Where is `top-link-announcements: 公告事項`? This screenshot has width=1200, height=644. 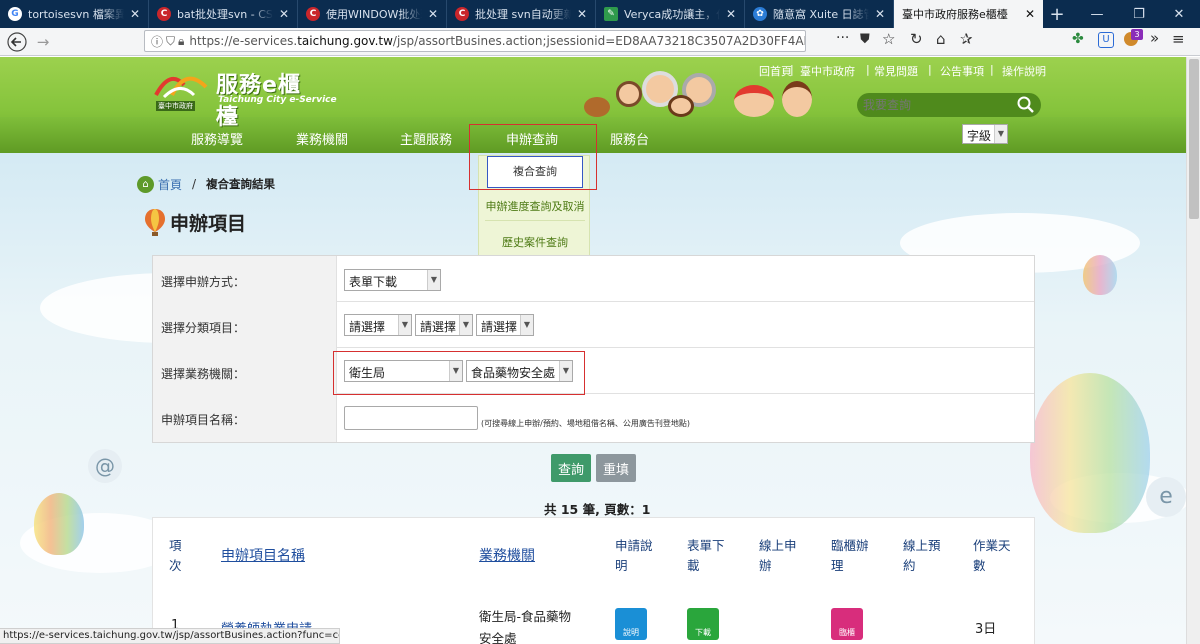 top-link-announcements: 公告事項 is located at coordinates (962, 71).